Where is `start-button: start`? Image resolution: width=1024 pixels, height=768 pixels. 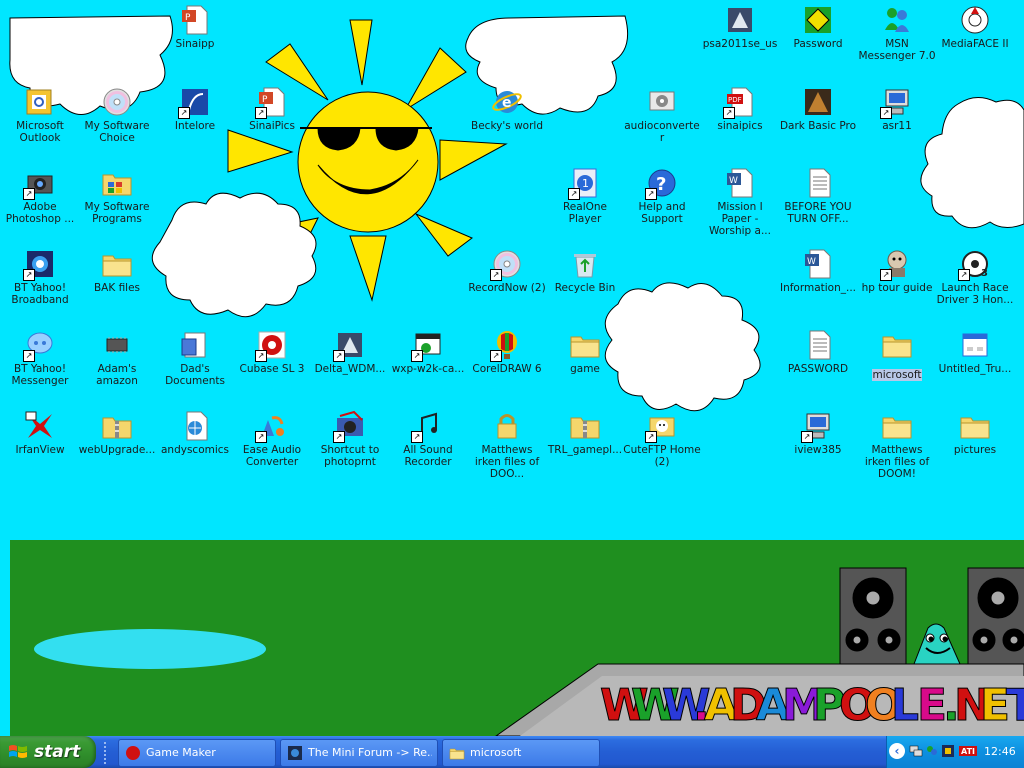
start-button: start is located at coordinates (48, 752).